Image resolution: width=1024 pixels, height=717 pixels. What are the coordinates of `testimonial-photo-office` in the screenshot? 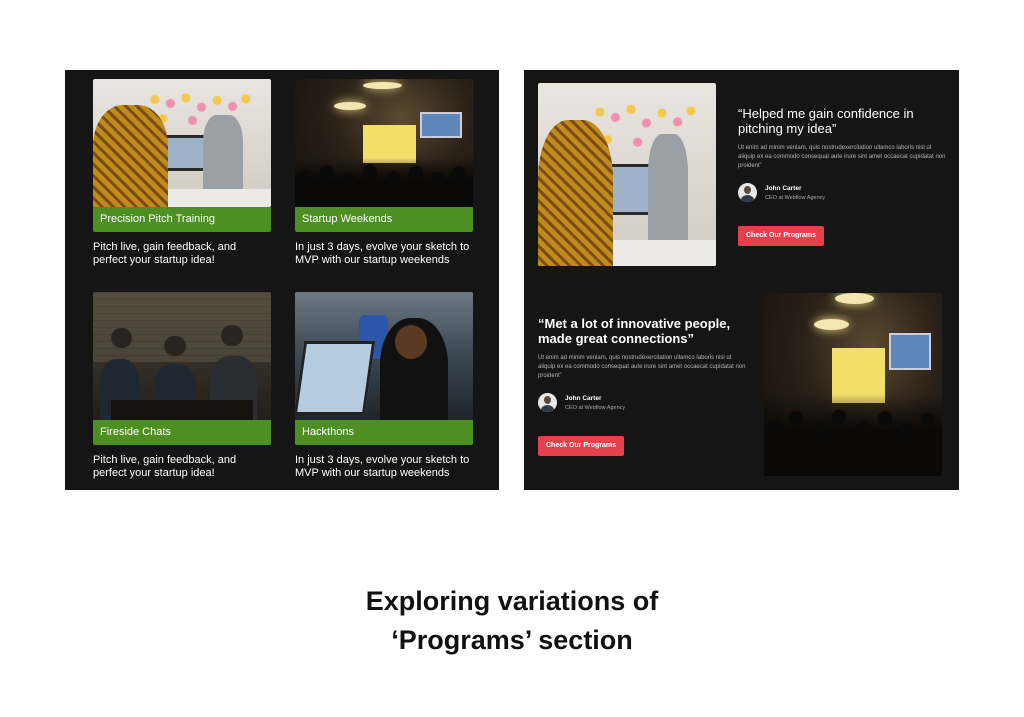 It's located at (627, 174).